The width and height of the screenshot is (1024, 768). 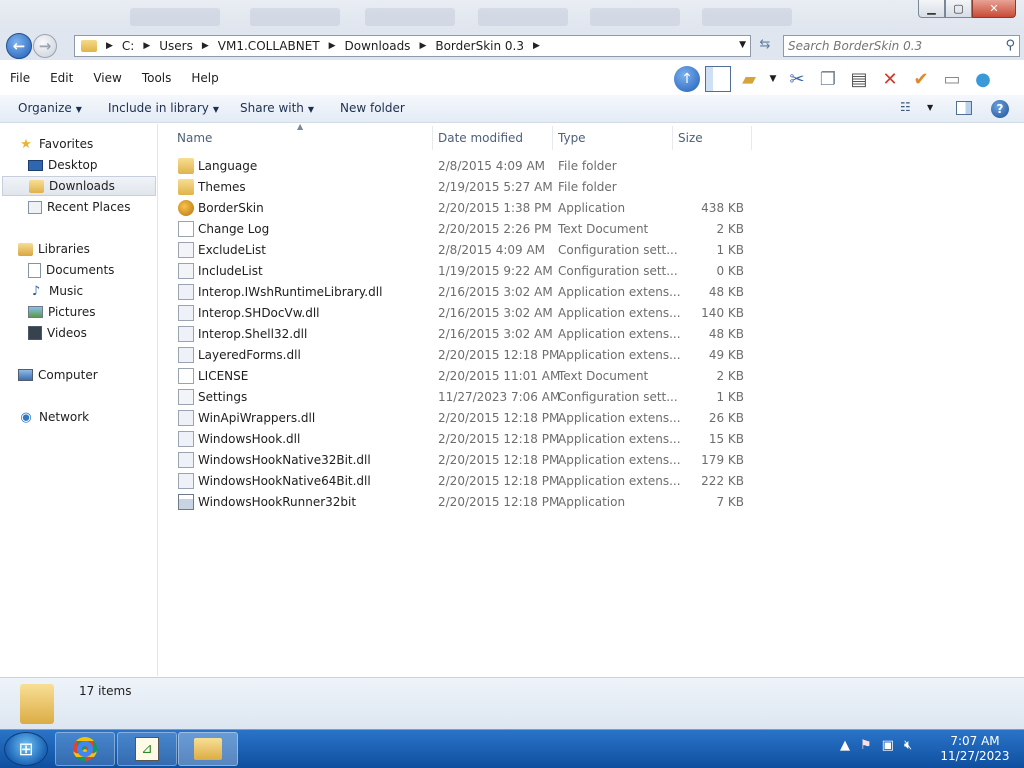 I want to click on view-dropdown-icon: ▼, so click(x=930, y=107).